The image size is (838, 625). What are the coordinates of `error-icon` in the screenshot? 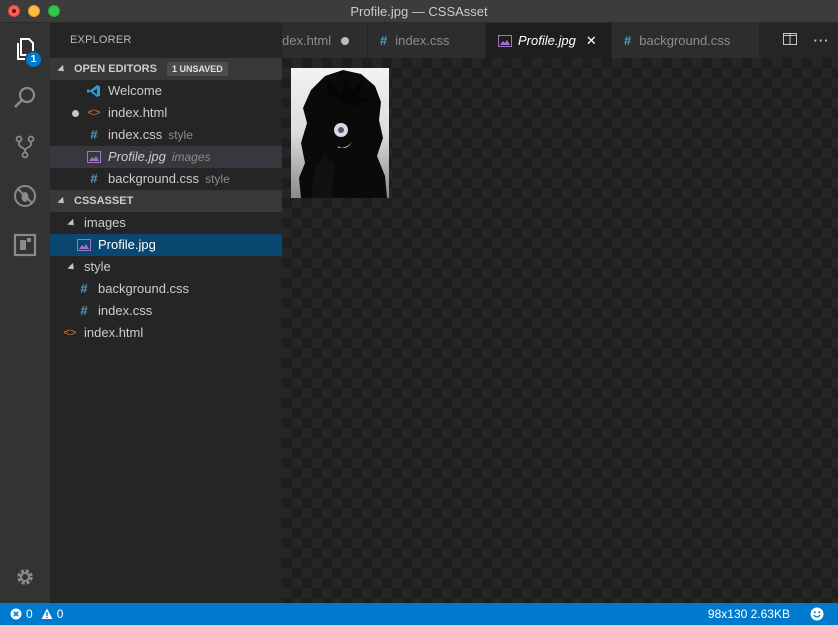 It's located at (16, 614).